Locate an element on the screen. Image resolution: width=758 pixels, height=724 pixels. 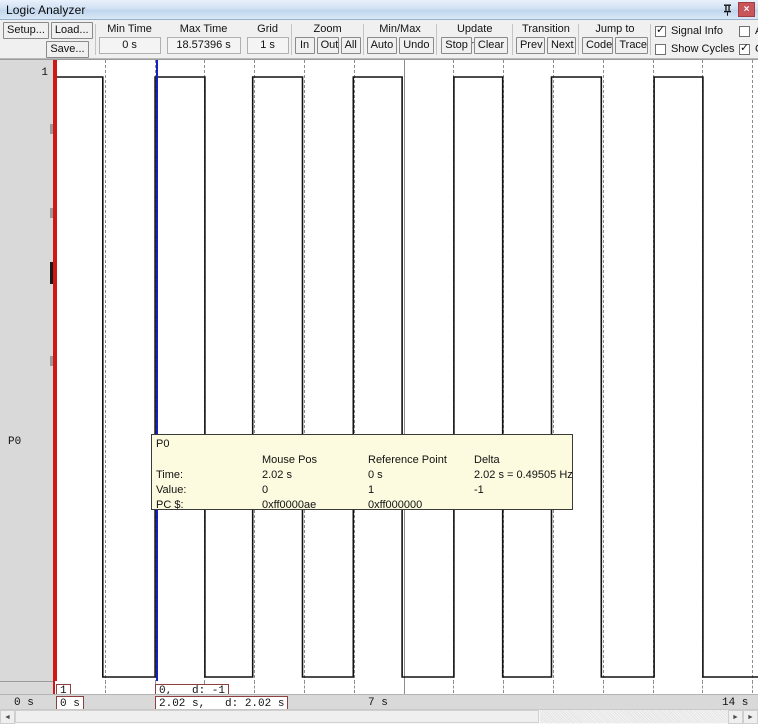
tooltip-row-time-label: Time: is located at coordinates (170, 475).